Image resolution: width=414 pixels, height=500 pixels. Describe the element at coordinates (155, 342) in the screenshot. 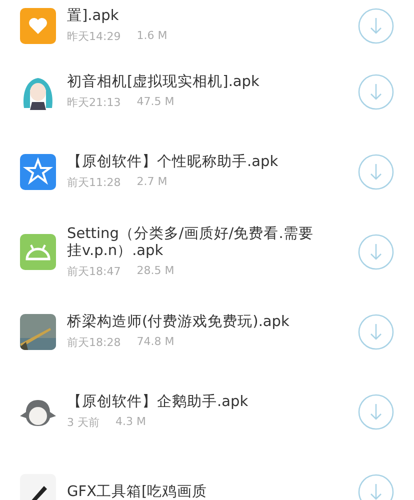

I see `file-size: 74.8 M` at that location.